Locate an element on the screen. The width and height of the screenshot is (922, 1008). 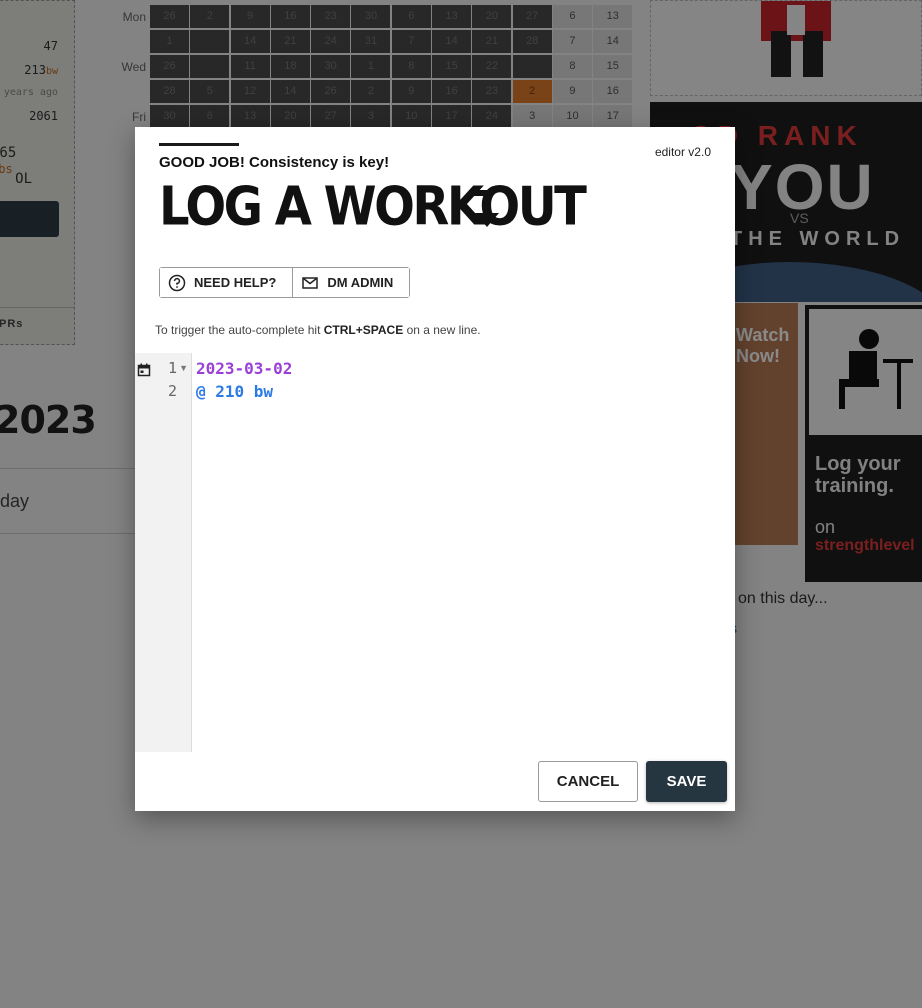
shortcut-key: CTRL+SPACE is located at coordinates (363, 330).